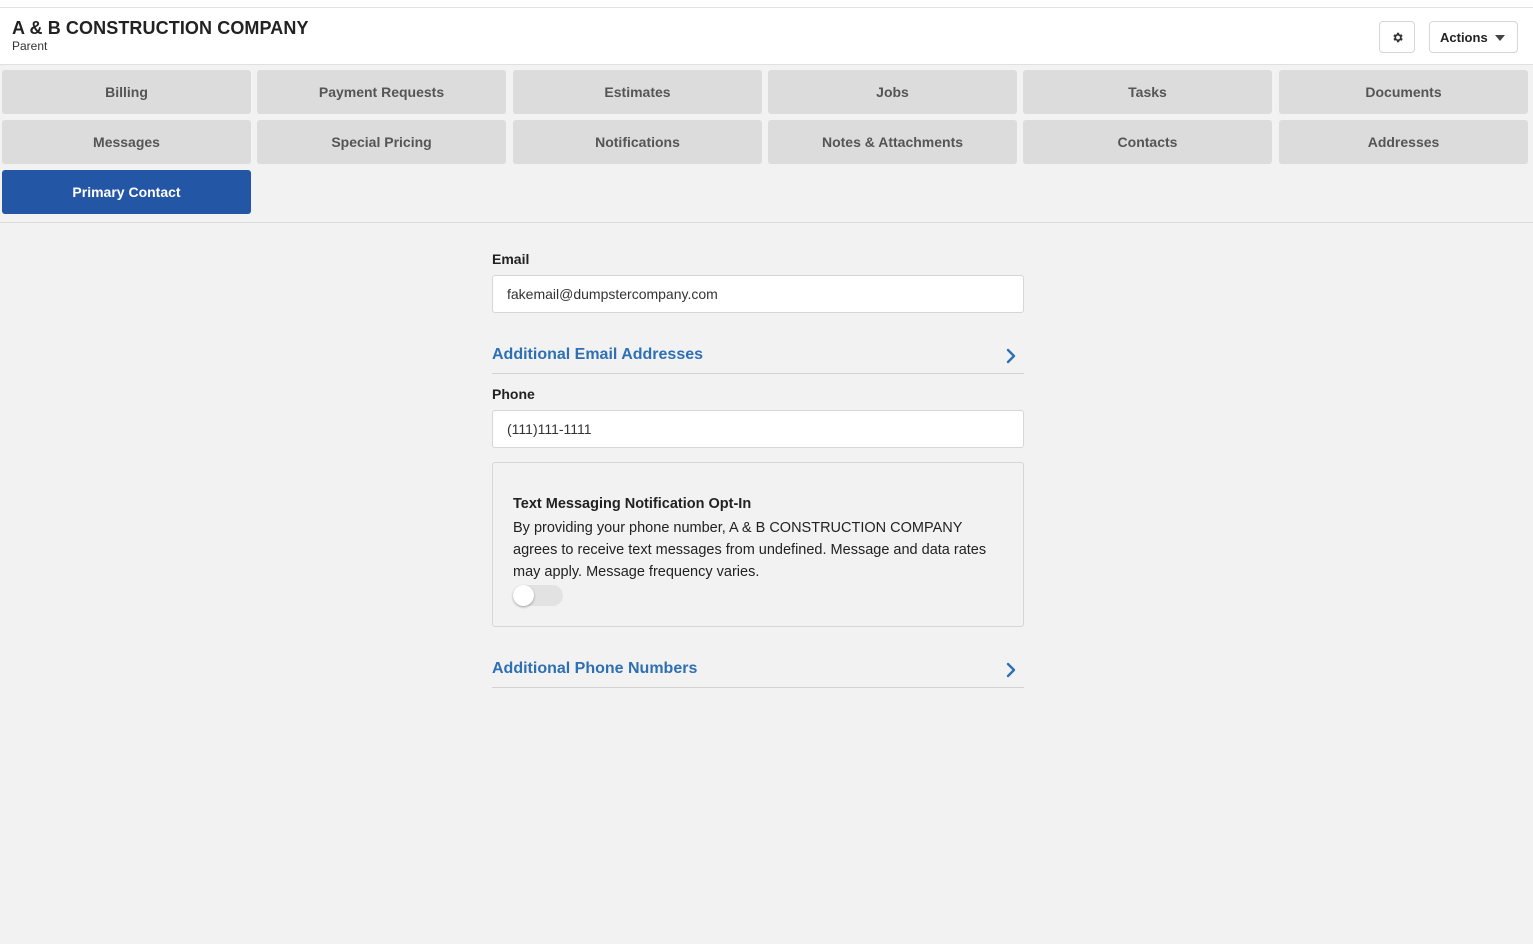 The image size is (1533, 944). I want to click on section-divider, so click(766, 222).